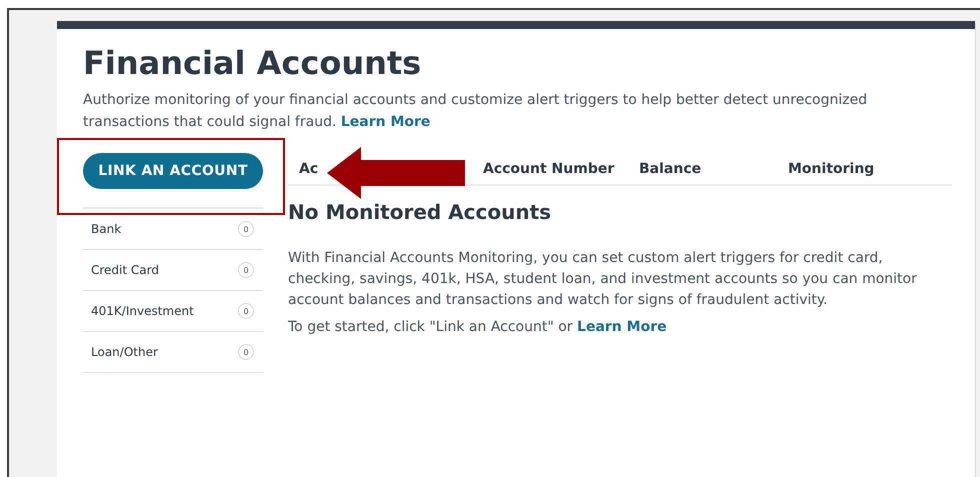  I want to click on column-header: Ac, so click(309, 168).